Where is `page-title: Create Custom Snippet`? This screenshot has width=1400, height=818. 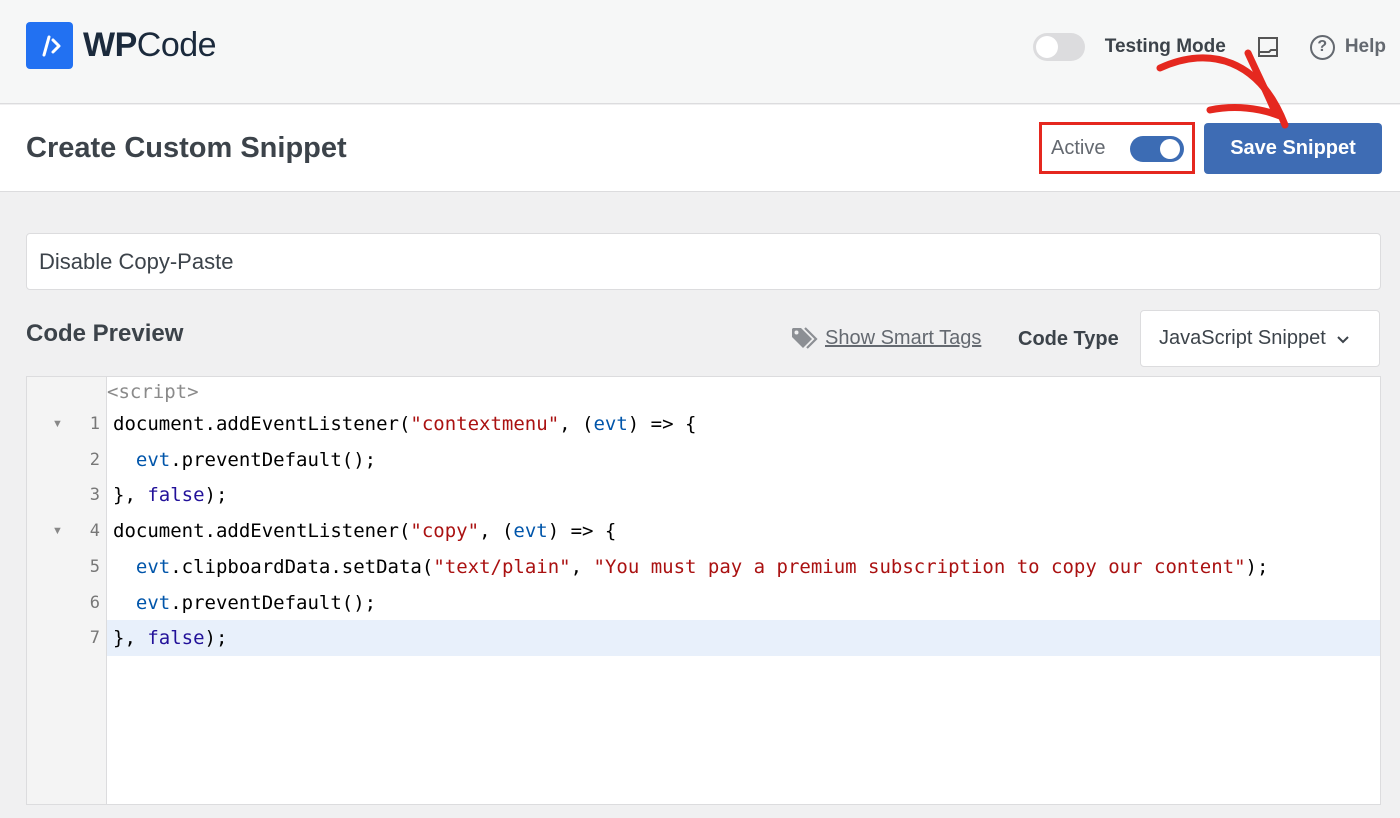 page-title: Create Custom Snippet is located at coordinates (186, 148).